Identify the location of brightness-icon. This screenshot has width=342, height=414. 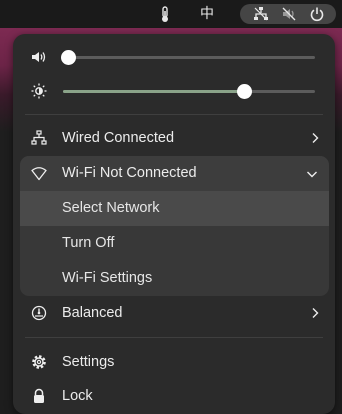
(39, 91).